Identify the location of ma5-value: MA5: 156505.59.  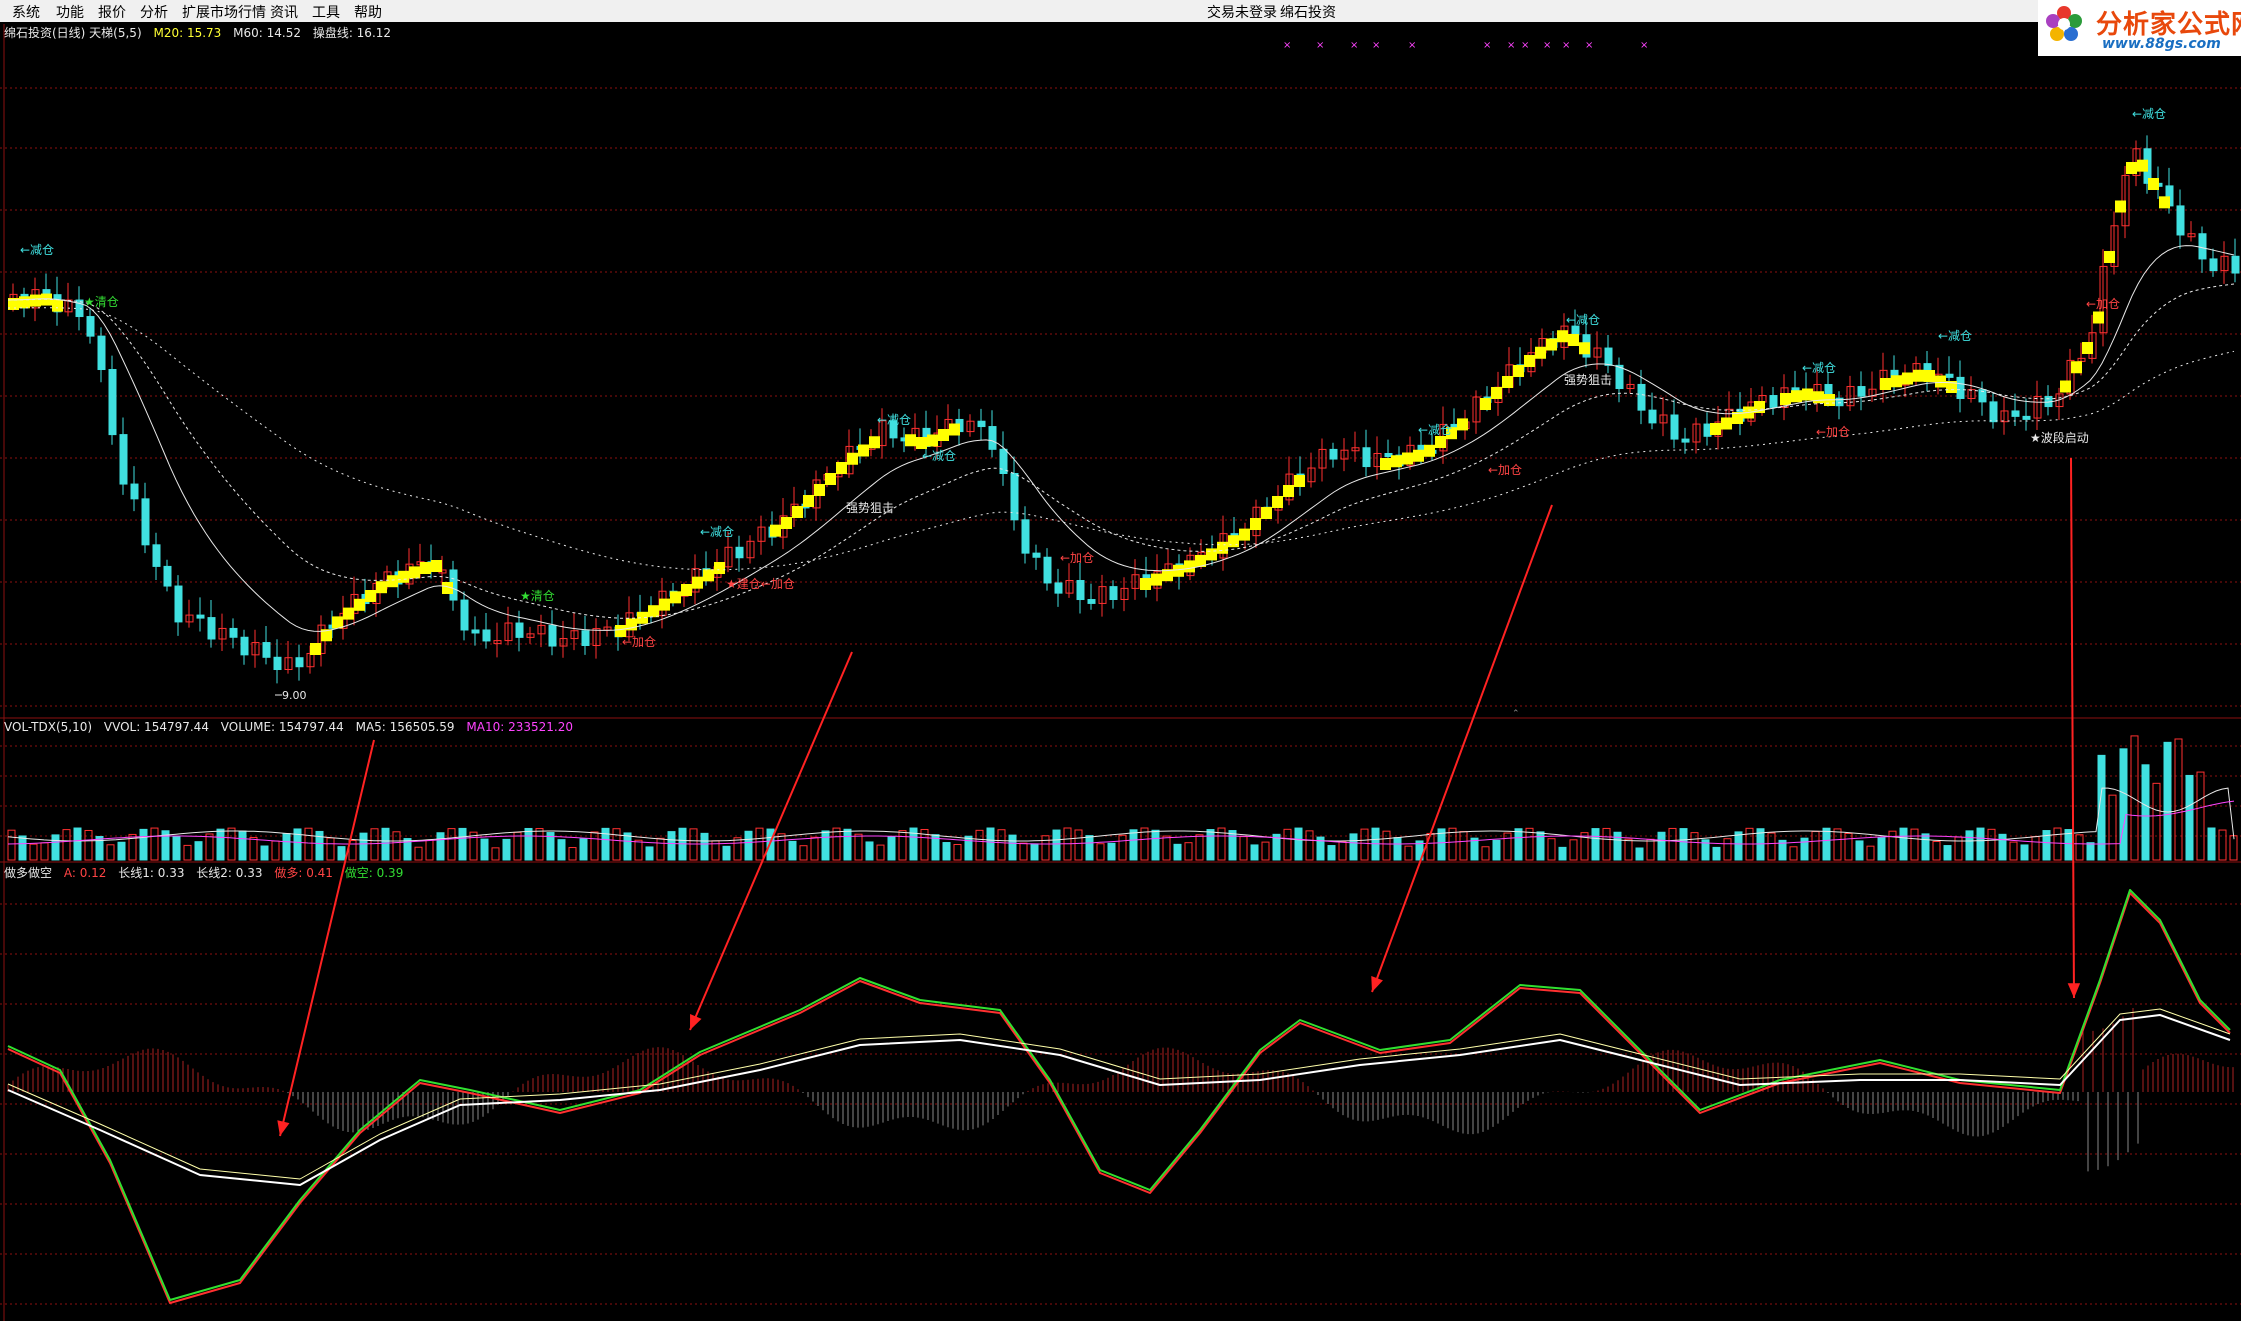
(405, 727).